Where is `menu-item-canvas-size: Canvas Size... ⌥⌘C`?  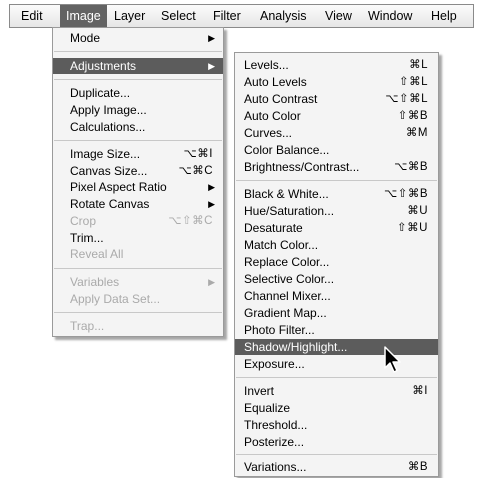 menu-item-canvas-size: Canvas Size... ⌥⌘C is located at coordinates (138, 171).